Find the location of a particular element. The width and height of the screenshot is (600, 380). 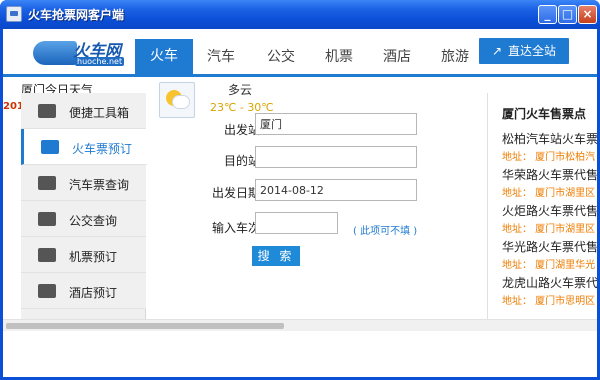

sidebar: 便捷工具箱 火车票预订 汽车票查询 公交查询 机票预订 酒店预订 is located at coordinates (84, 206).